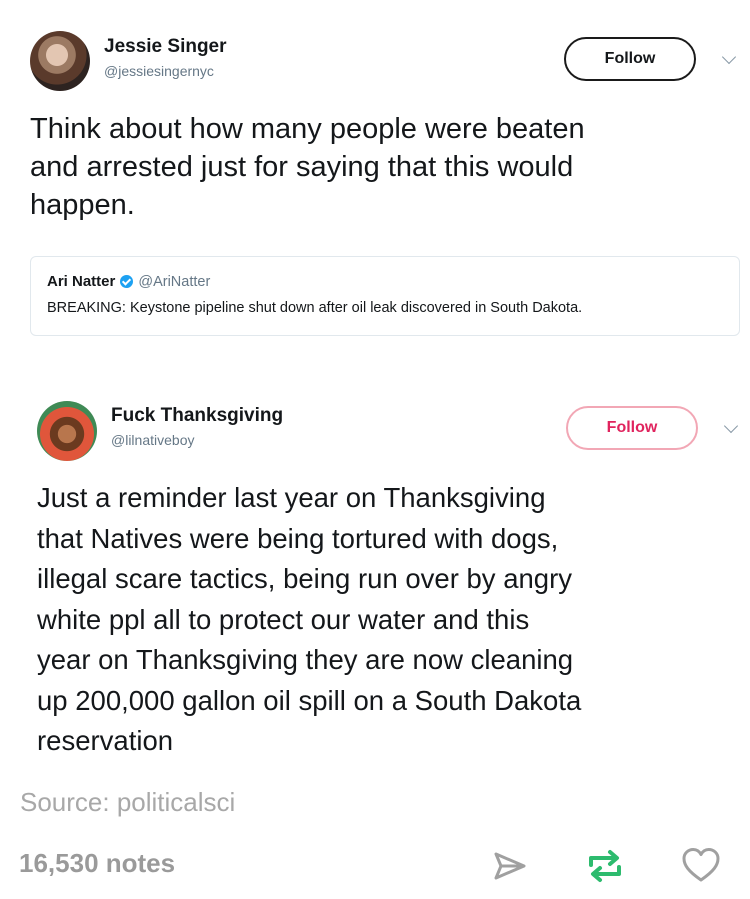 The height and width of the screenshot is (899, 750). Describe the element at coordinates (307, 129) in the screenshot. I see `tweet-text-line: Think about how many people were beaten` at that location.